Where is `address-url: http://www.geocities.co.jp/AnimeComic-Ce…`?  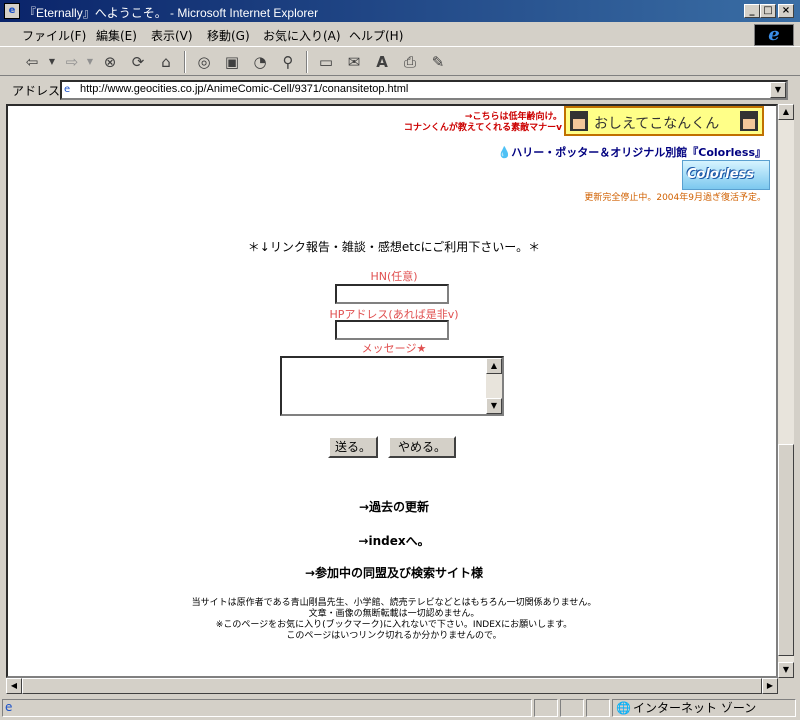
address-url: http://www.geocities.co.jp/AnimeComic-Ce… is located at coordinates (244, 89).